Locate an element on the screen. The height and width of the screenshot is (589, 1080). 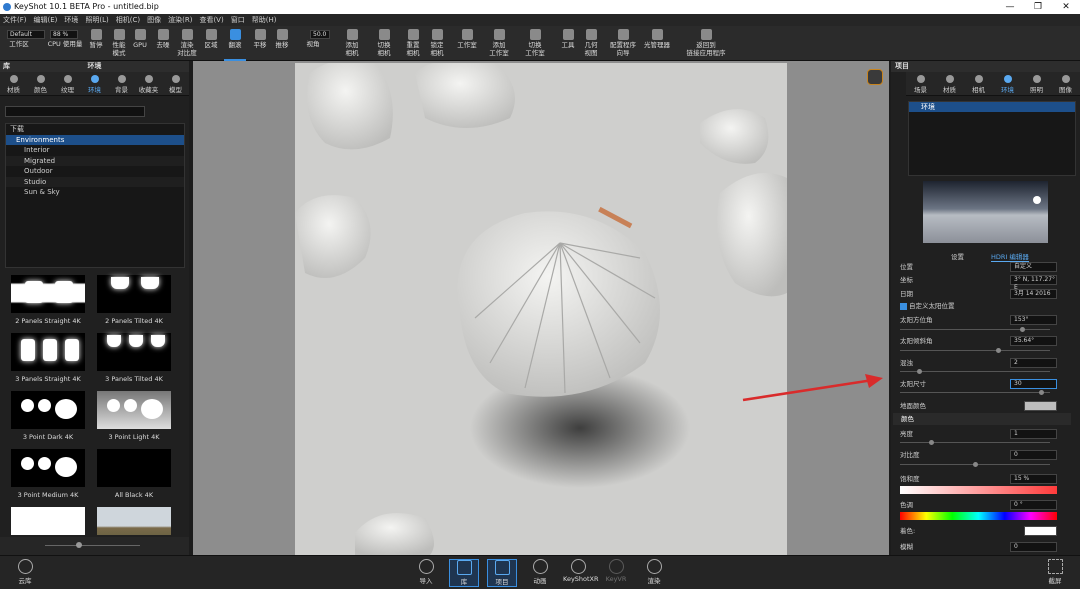
menu-item: 相机(C) is located at coordinates (128, 20).